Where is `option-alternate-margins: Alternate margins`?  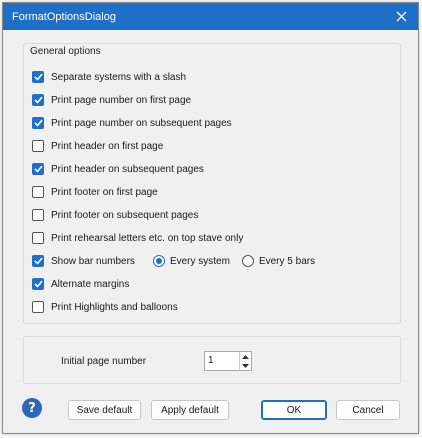
option-alternate-margins: Alternate margins is located at coordinates (80, 284).